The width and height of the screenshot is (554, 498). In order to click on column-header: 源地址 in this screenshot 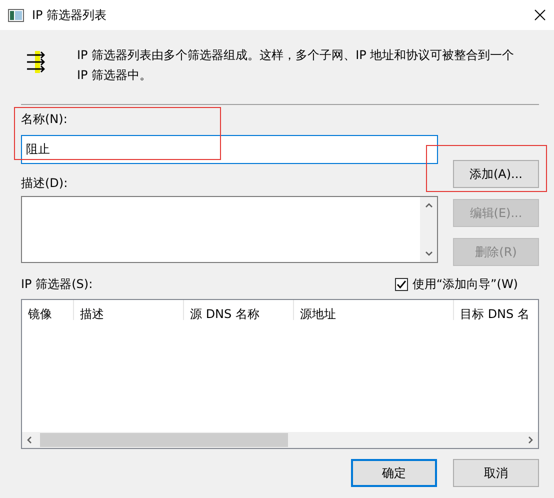, I will do `click(374, 310)`.